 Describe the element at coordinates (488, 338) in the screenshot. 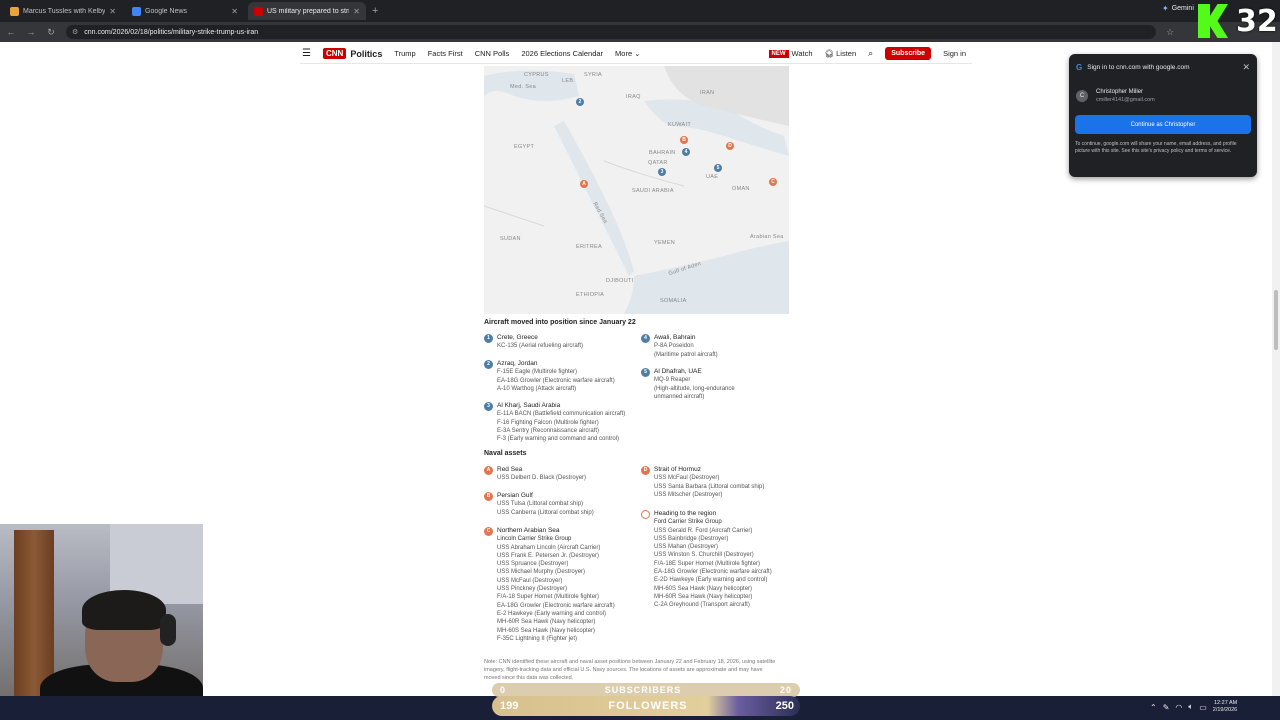

I see `number-badge: 1` at that location.